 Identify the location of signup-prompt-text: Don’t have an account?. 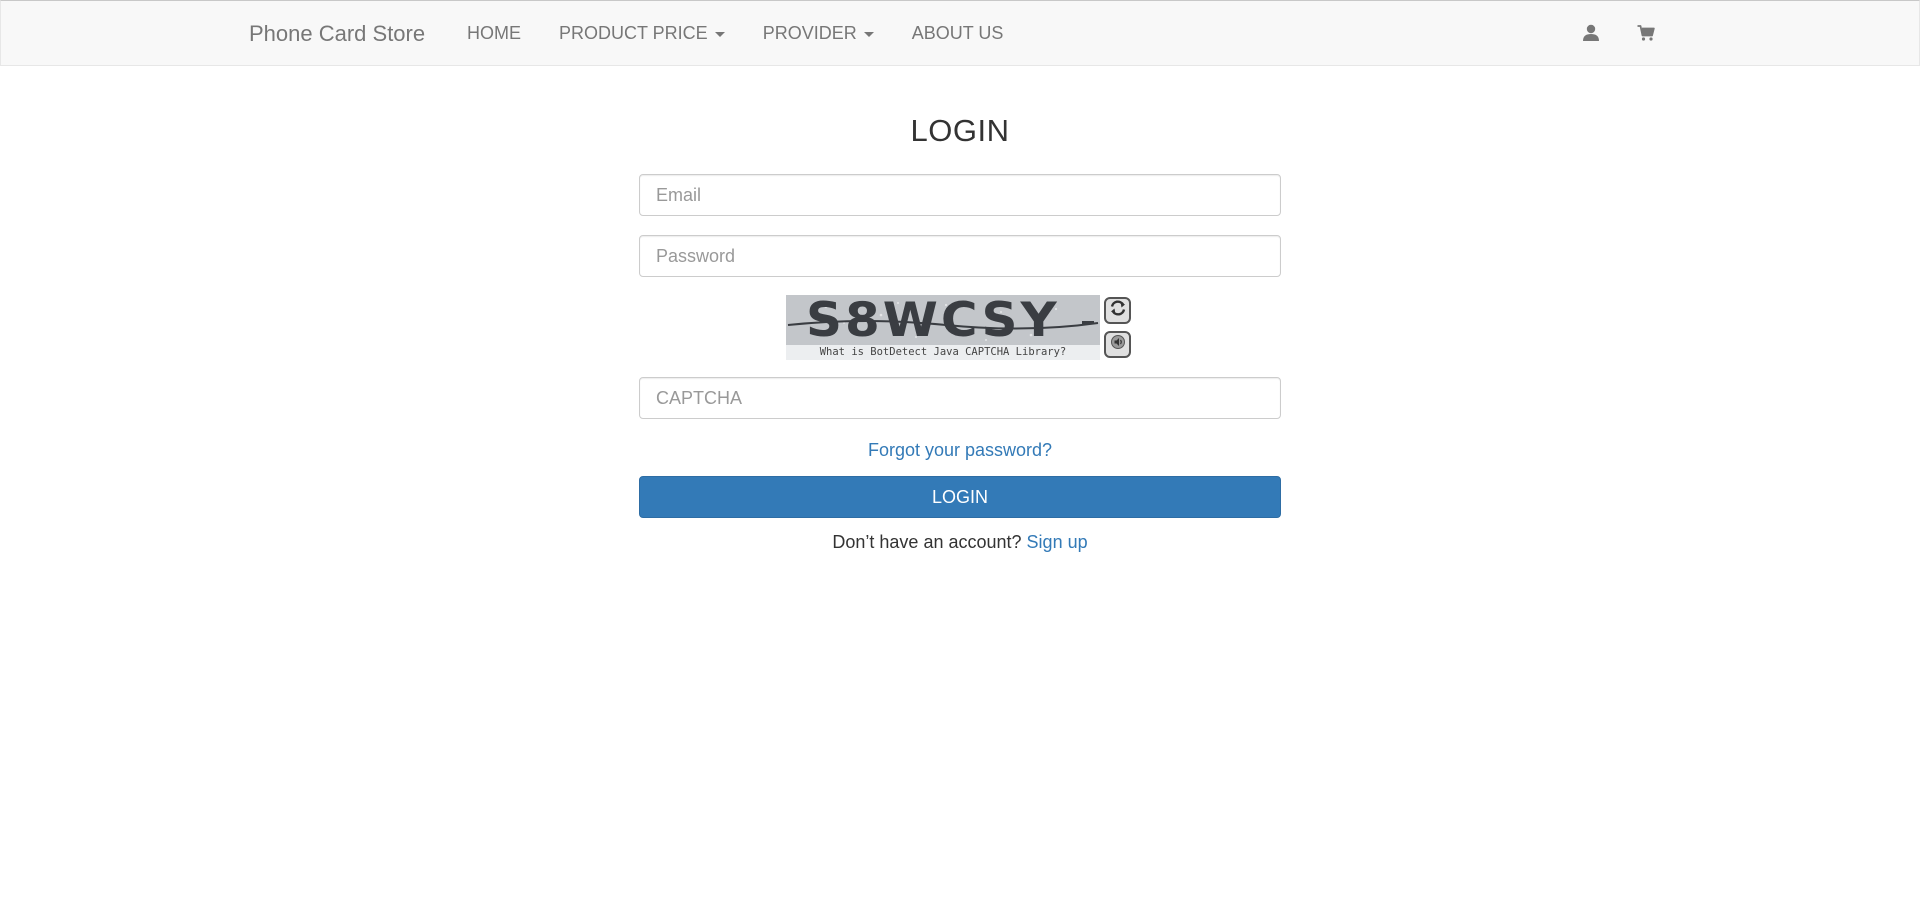
(927, 542).